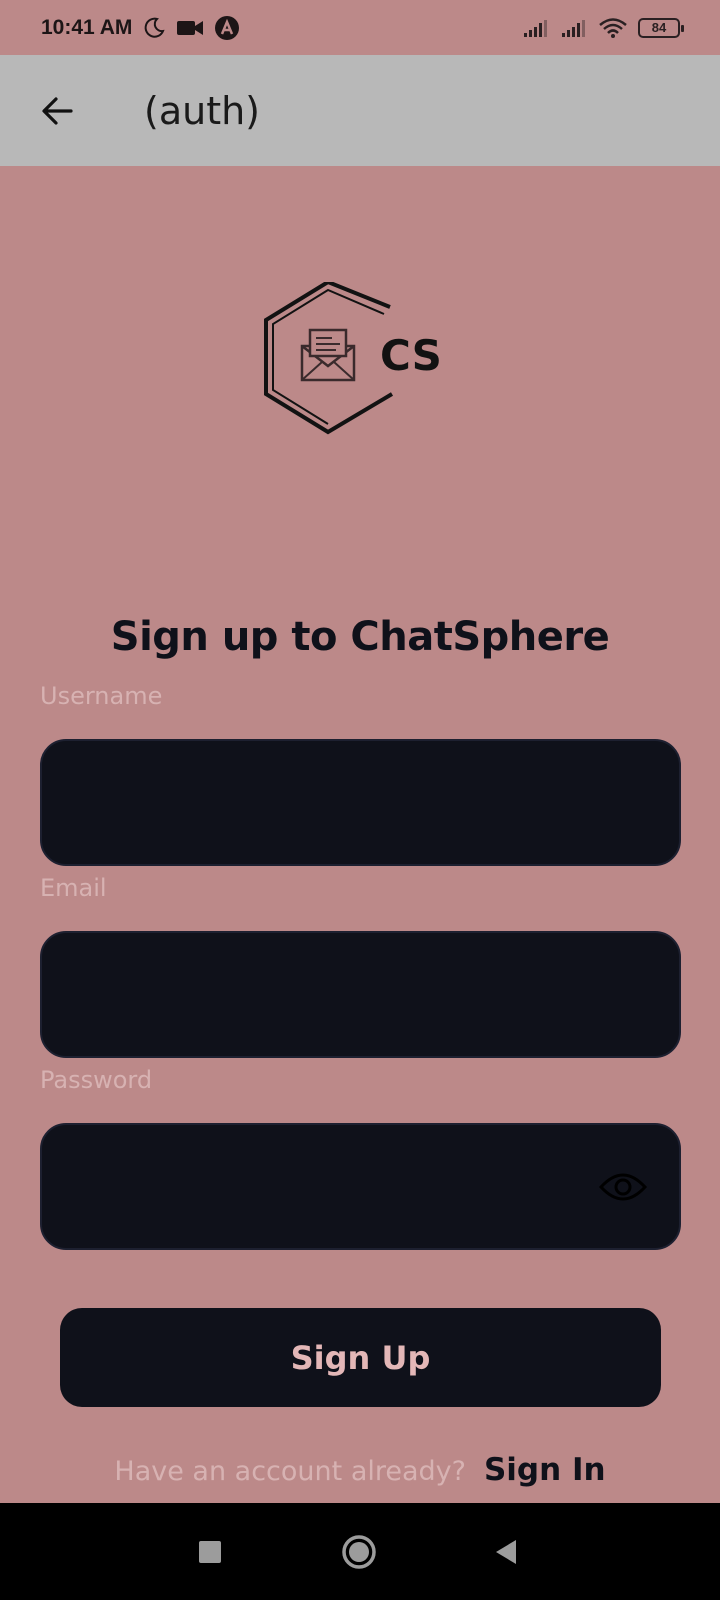 This screenshot has width=720, height=1600. Describe the element at coordinates (545, 1470) in the screenshot. I see `sign-in-link: Sign In` at that location.